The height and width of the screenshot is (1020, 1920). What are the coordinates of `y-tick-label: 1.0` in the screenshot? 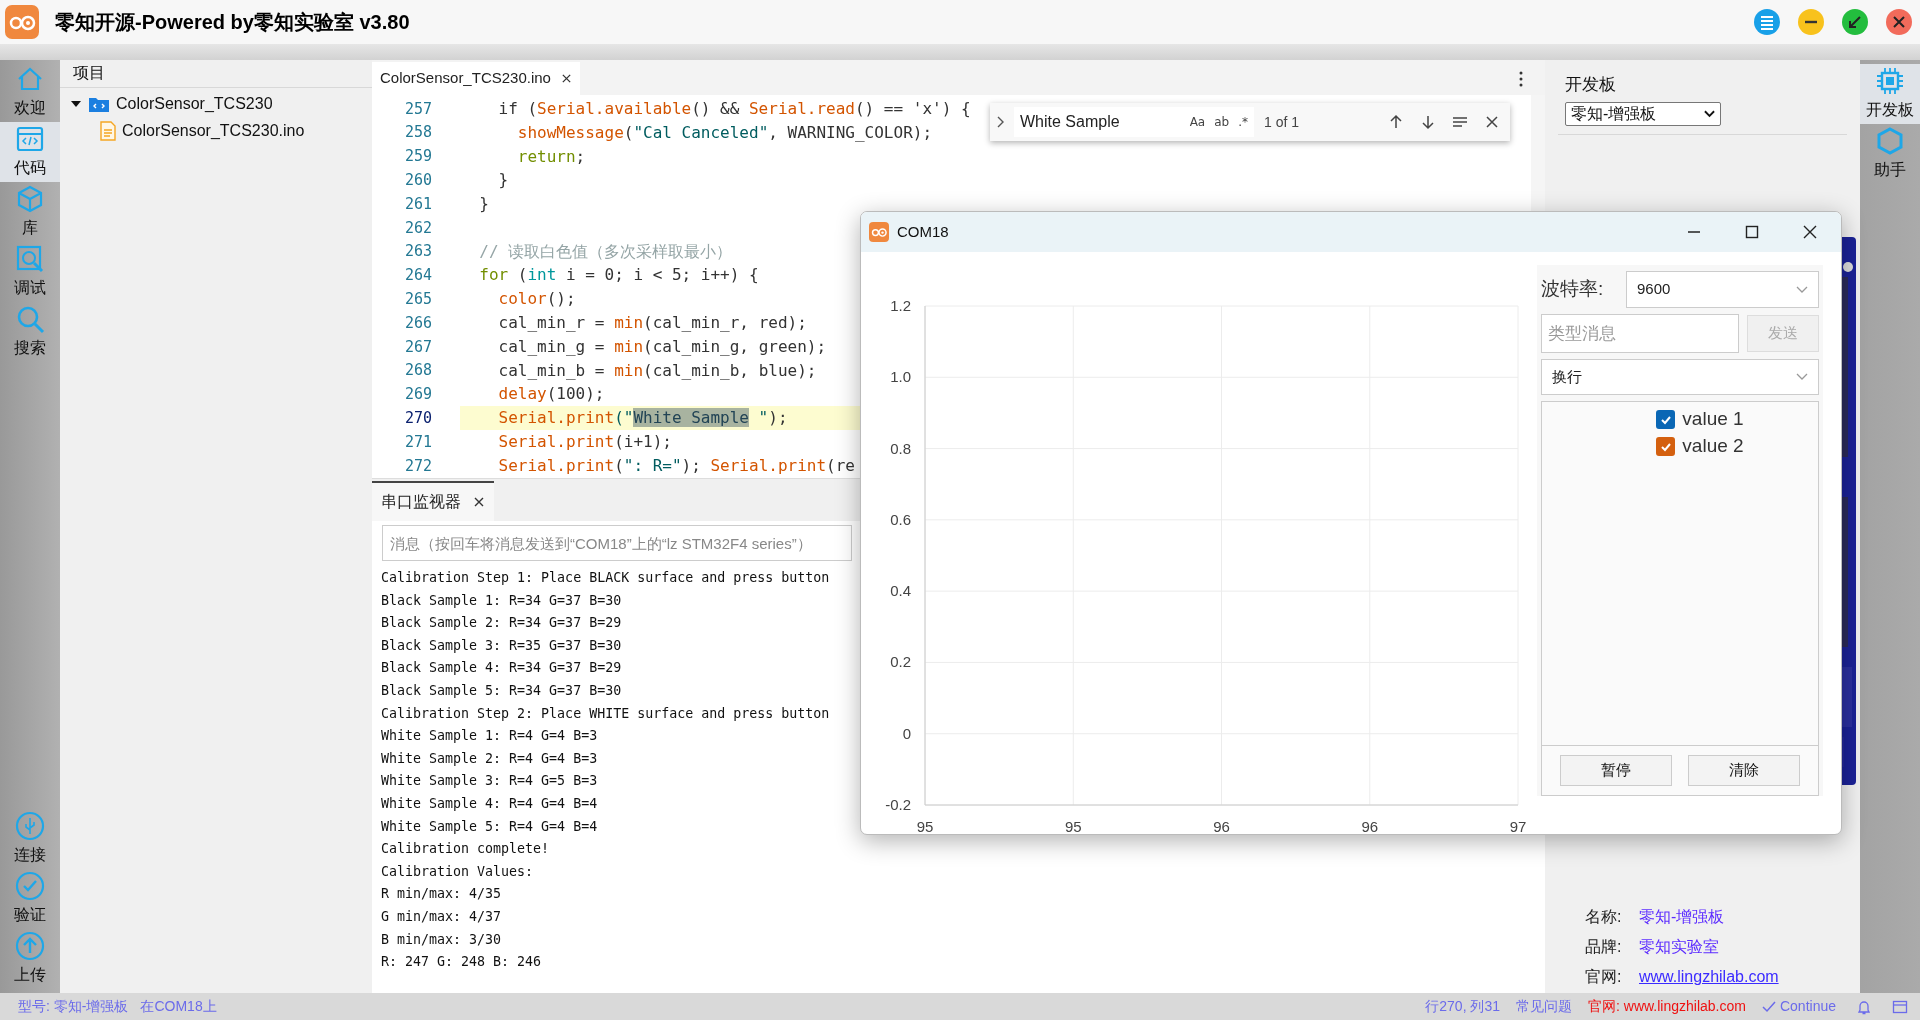 It's located at (900, 377).